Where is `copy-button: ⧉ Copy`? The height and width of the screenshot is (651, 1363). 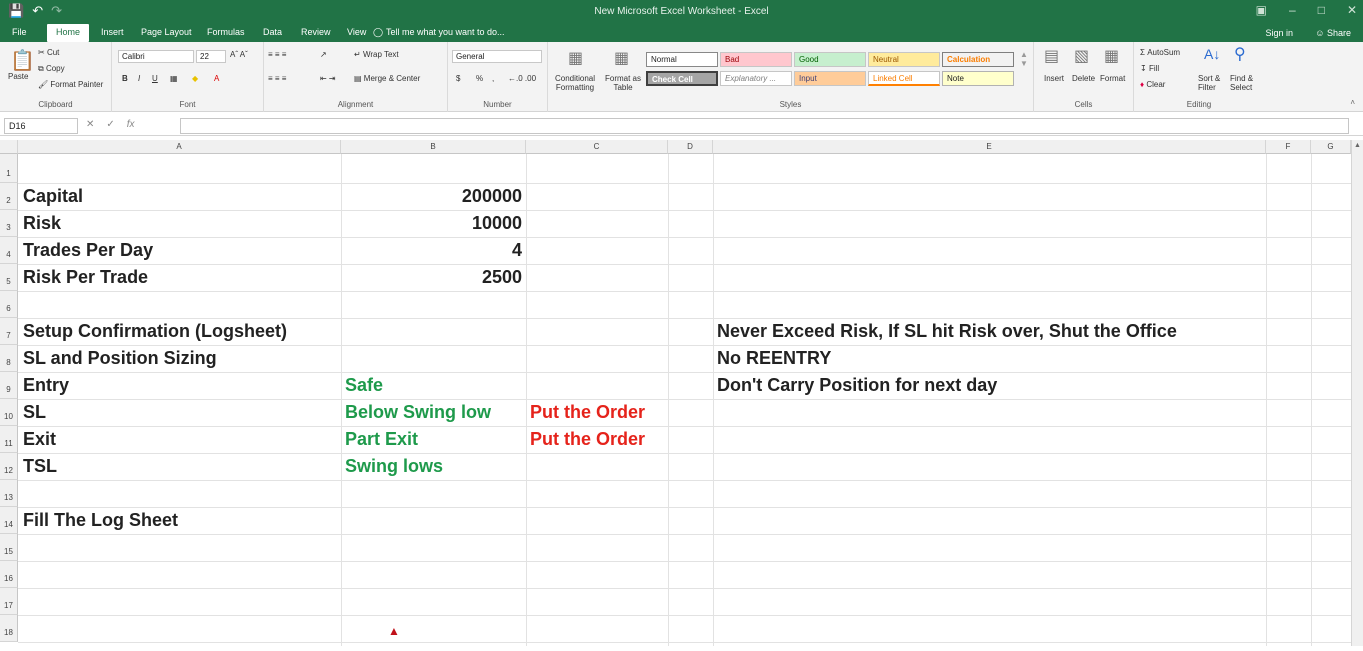 copy-button: ⧉ Copy is located at coordinates (51, 69).